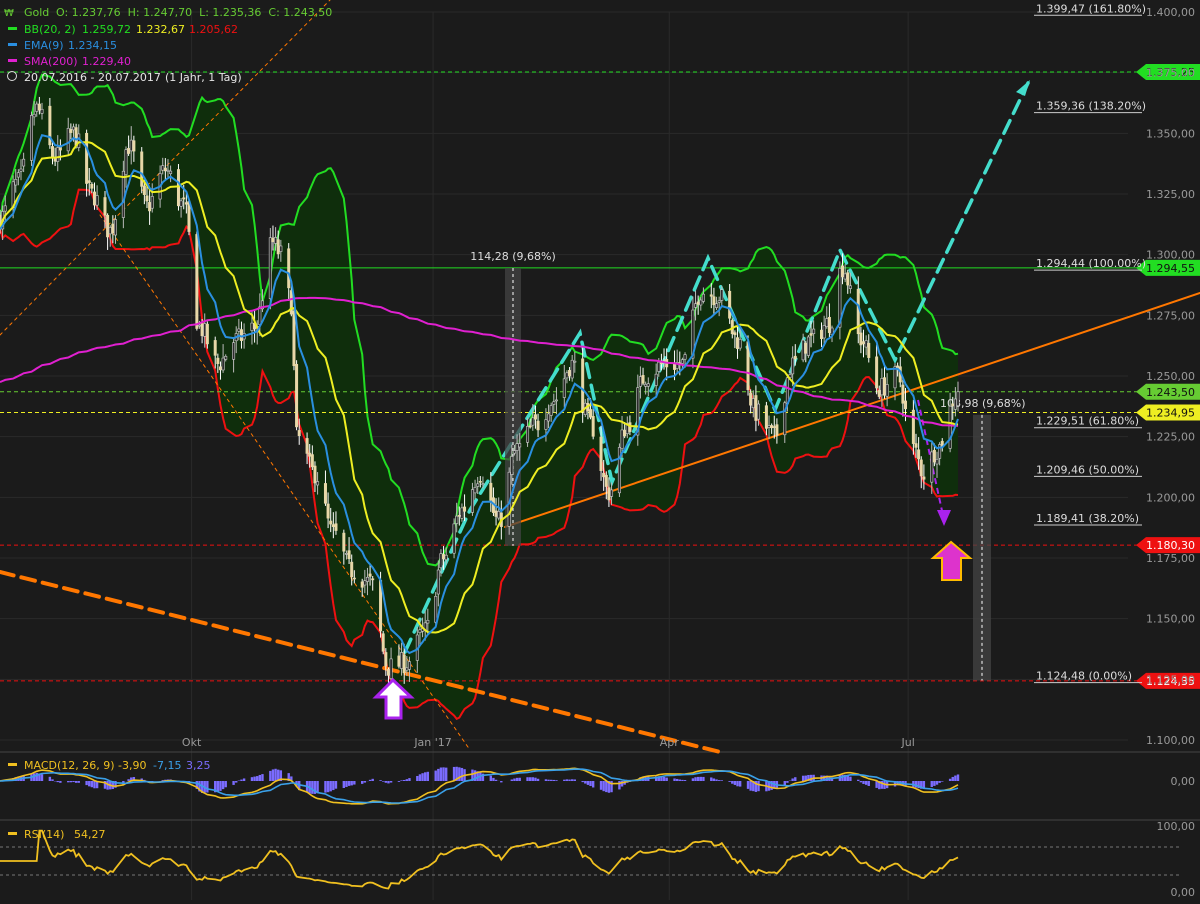  I want to click on macd-legend-label: MACD(12, 26, 9), so click(69, 765).